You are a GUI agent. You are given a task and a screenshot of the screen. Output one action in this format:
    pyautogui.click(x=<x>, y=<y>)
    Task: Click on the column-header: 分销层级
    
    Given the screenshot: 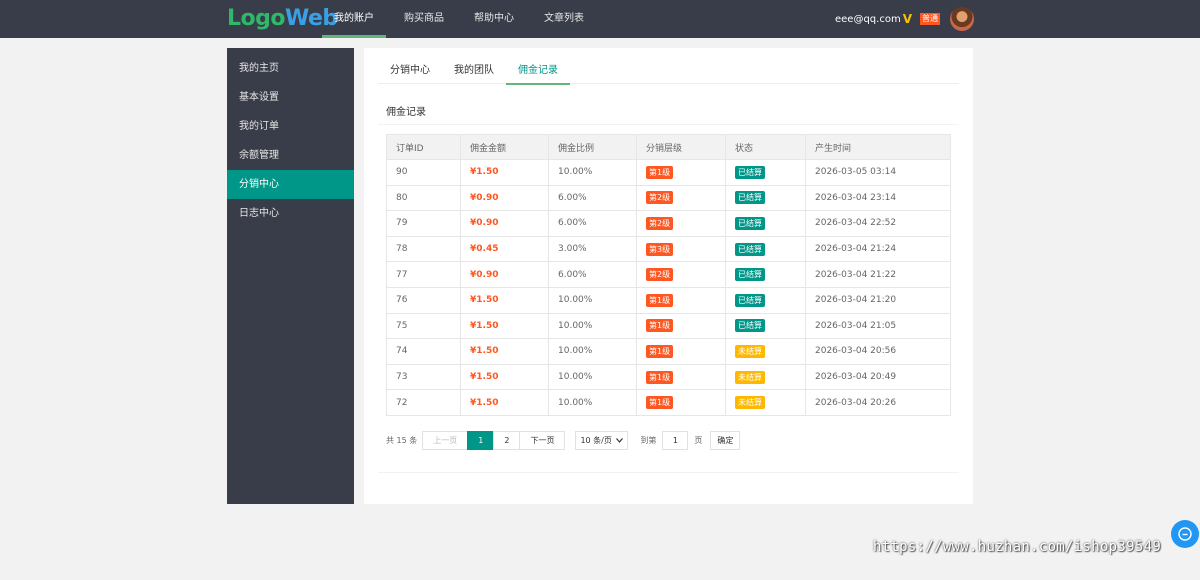 What is the action you would take?
    pyautogui.click(x=681, y=147)
    